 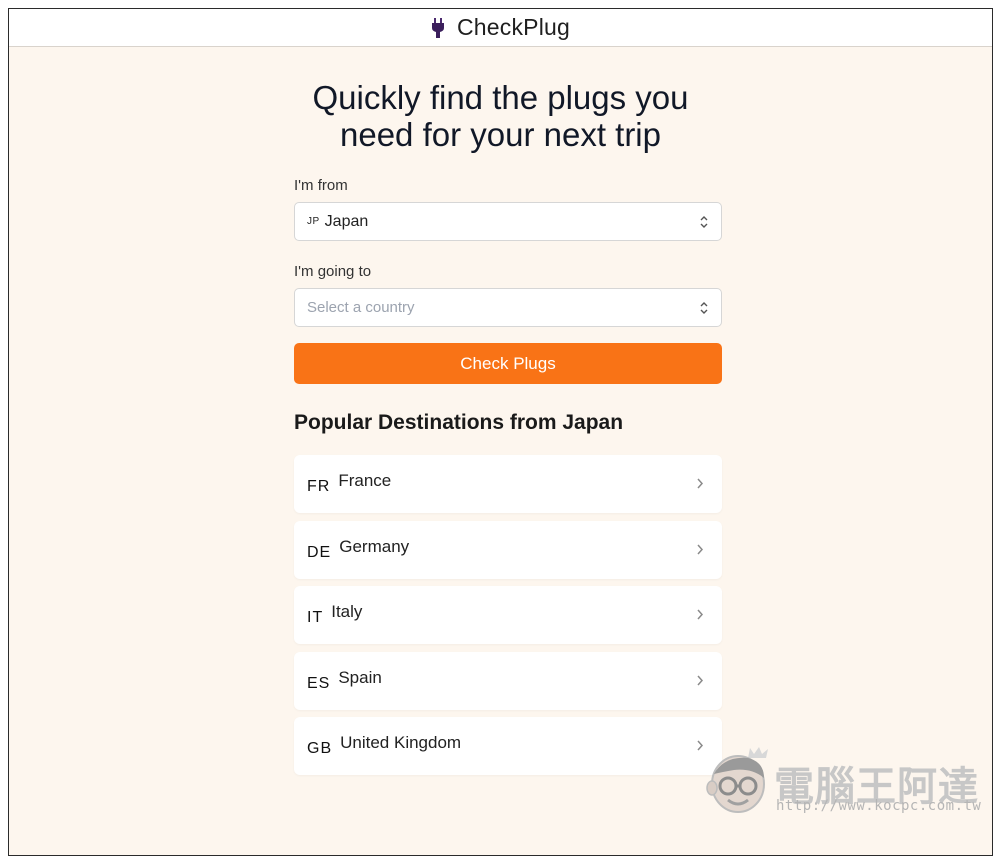 What do you see at coordinates (508, 484) in the screenshot?
I see `destination-item-france: FR France` at bounding box center [508, 484].